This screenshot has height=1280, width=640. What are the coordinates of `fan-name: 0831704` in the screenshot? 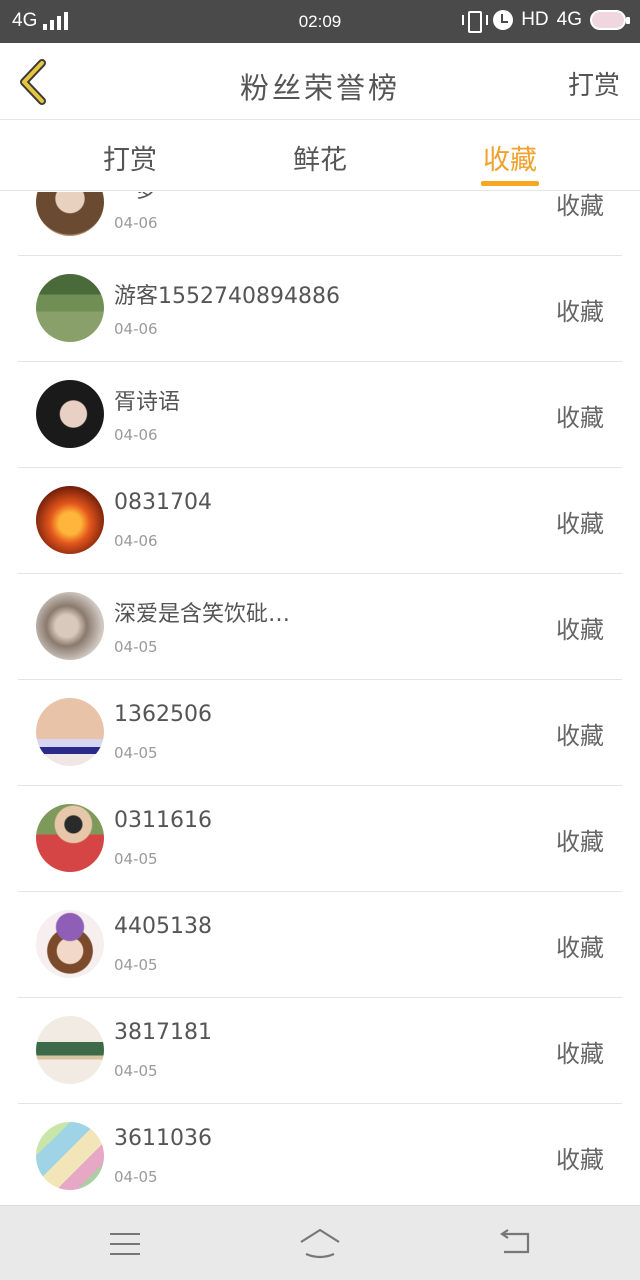 It's located at (163, 502).